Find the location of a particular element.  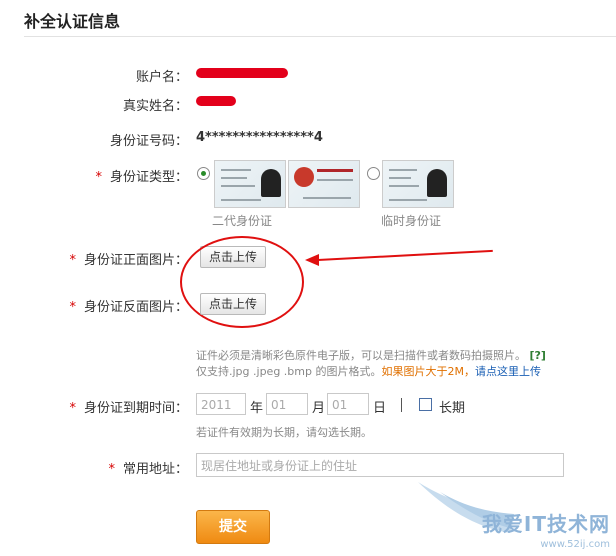

expiry-year-input: 2011 is located at coordinates (221, 404).